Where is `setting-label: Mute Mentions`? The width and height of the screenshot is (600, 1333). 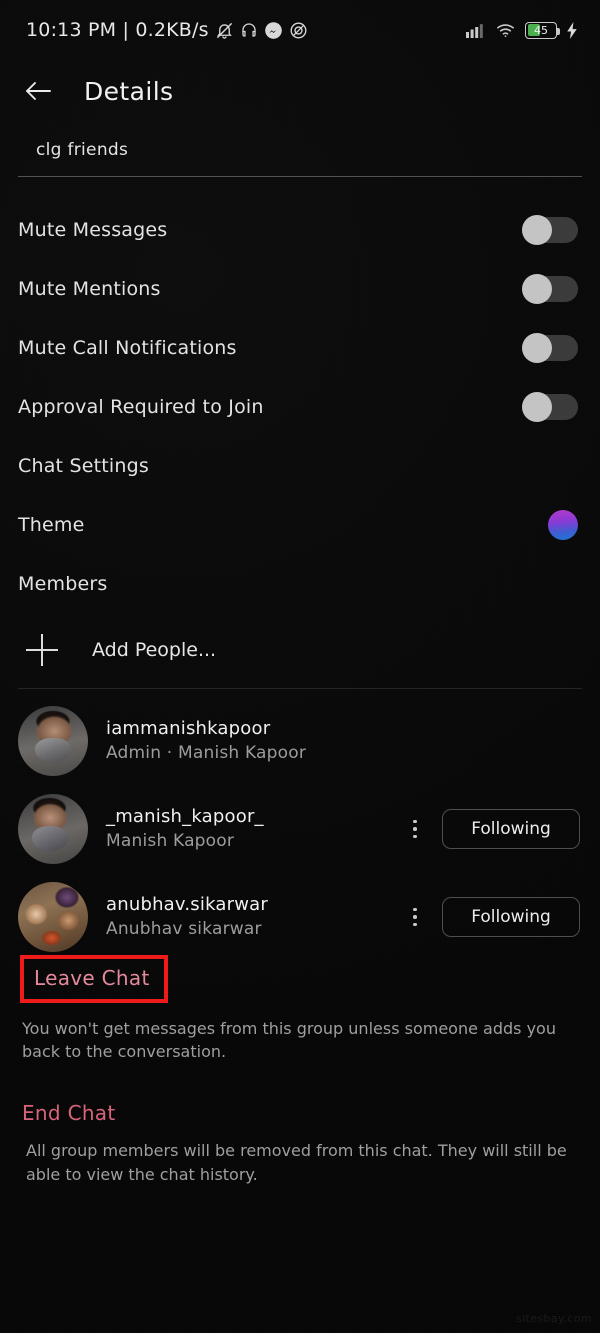
setting-label: Mute Mentions is located at coordinates (89, 288).